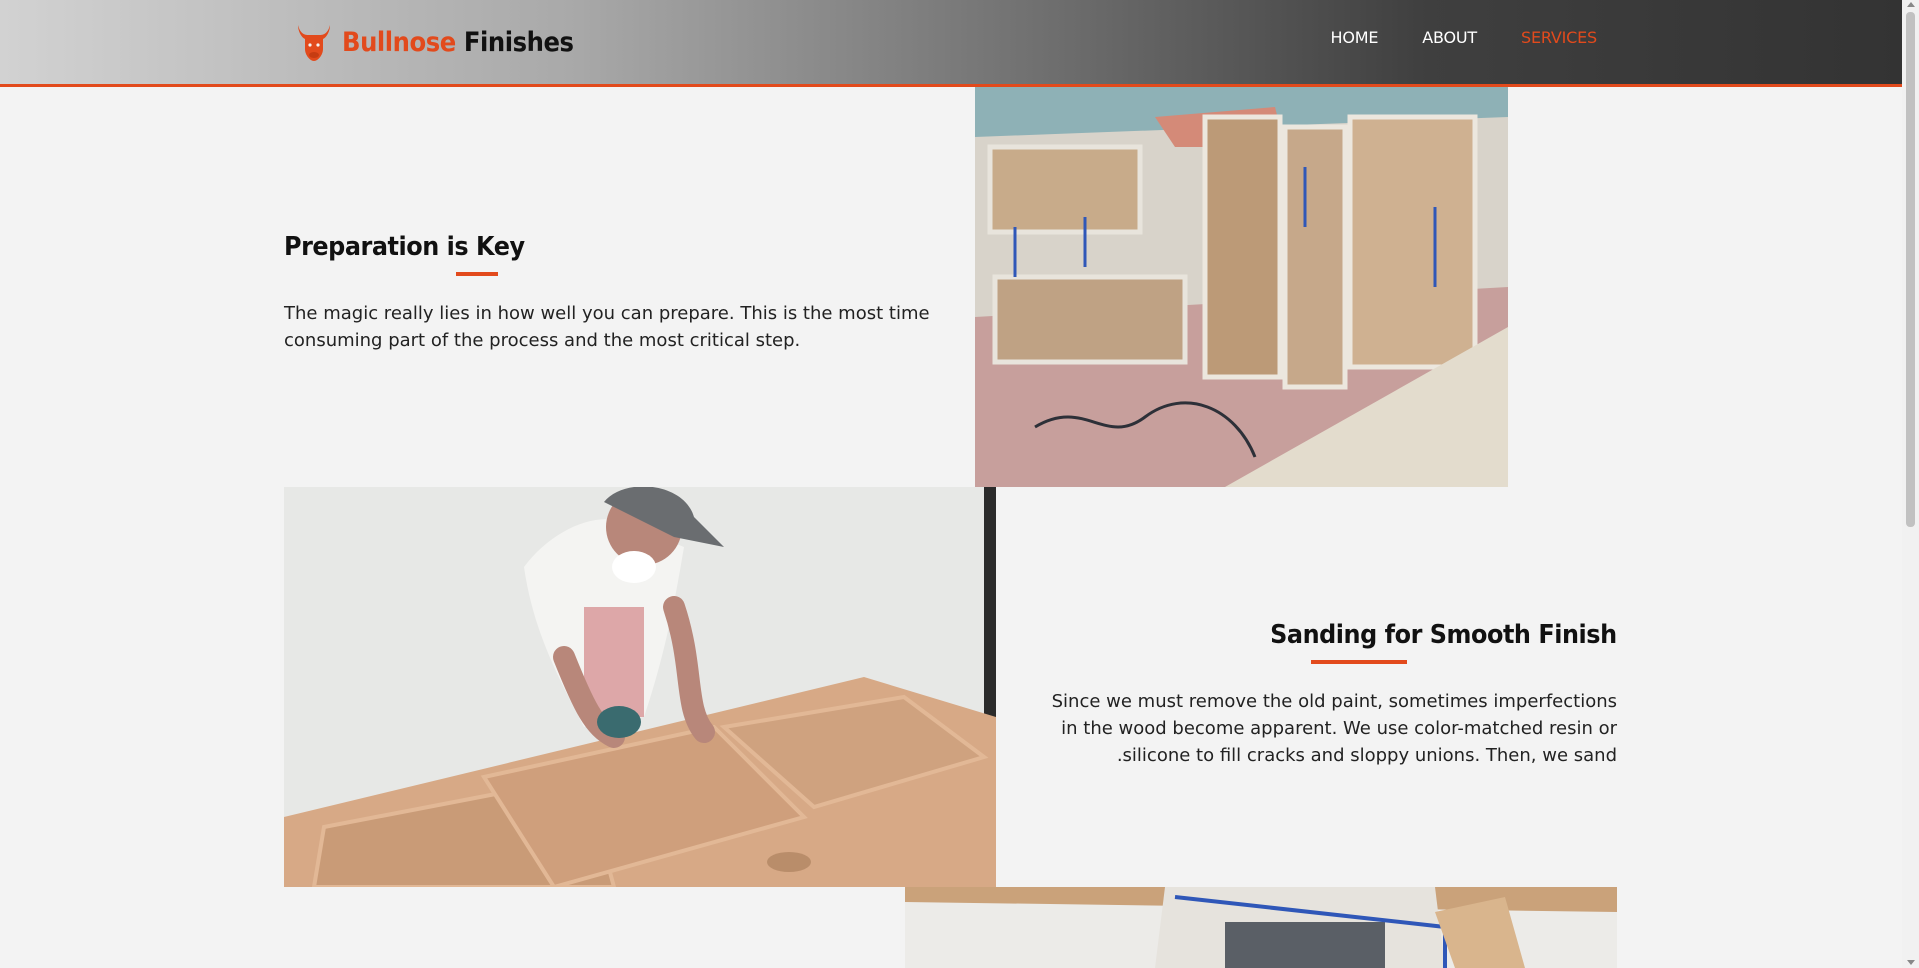 Image resolution: width=1919 pixels, height=968 pixels. I want to click on heading-sanding: Sanding for Smooth Finish, so click(1443, 635).